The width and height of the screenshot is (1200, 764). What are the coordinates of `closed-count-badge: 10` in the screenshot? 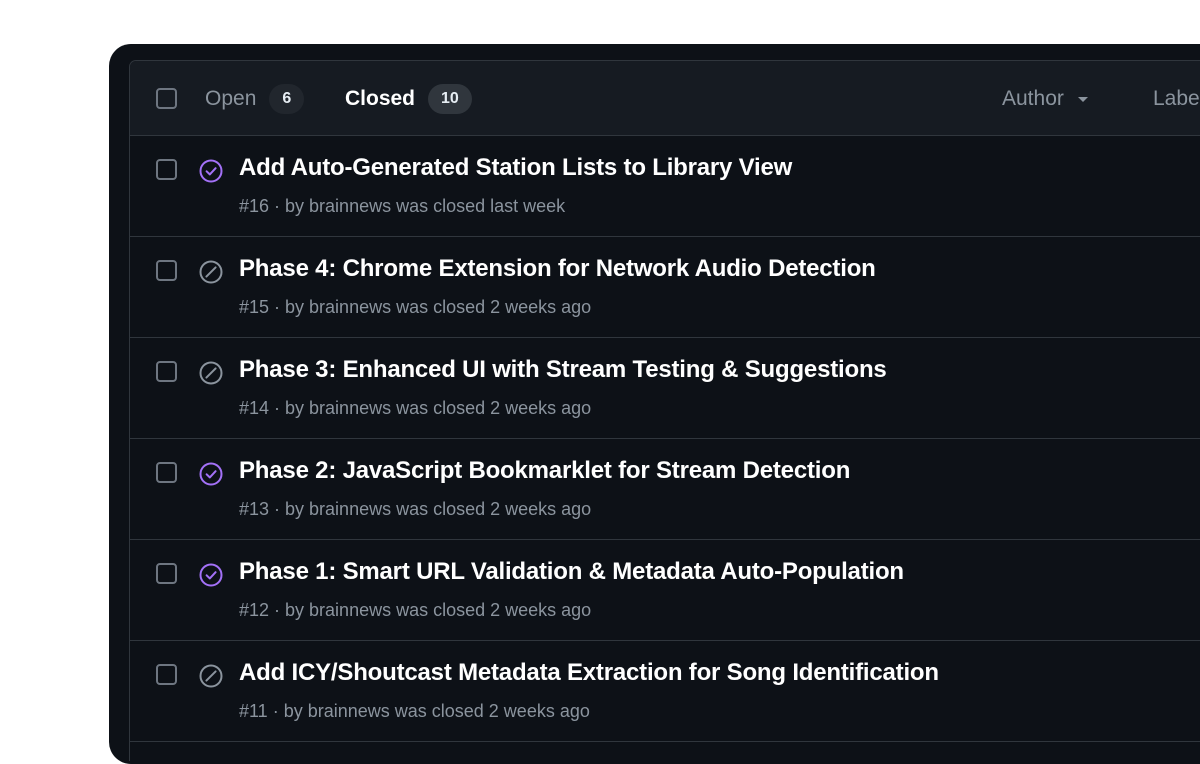 It's located at (450, 99).